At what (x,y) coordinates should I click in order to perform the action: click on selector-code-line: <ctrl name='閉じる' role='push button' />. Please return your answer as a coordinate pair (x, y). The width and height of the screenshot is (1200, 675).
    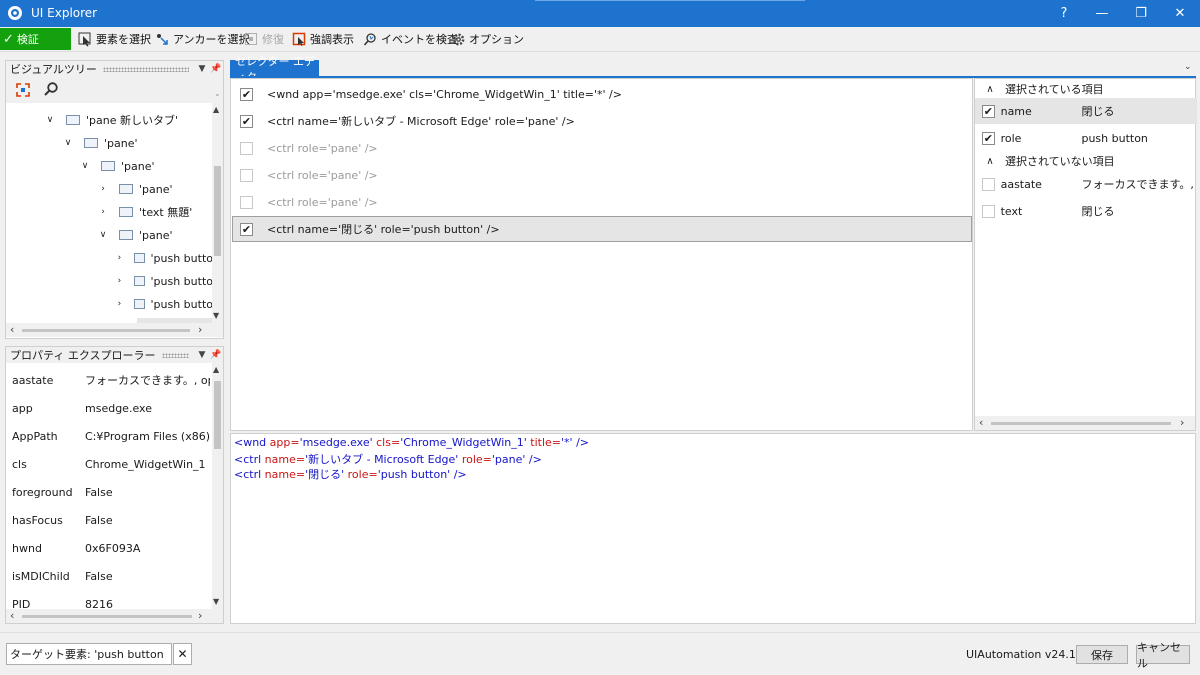
    Looking at the image, I should click on (350, 474).